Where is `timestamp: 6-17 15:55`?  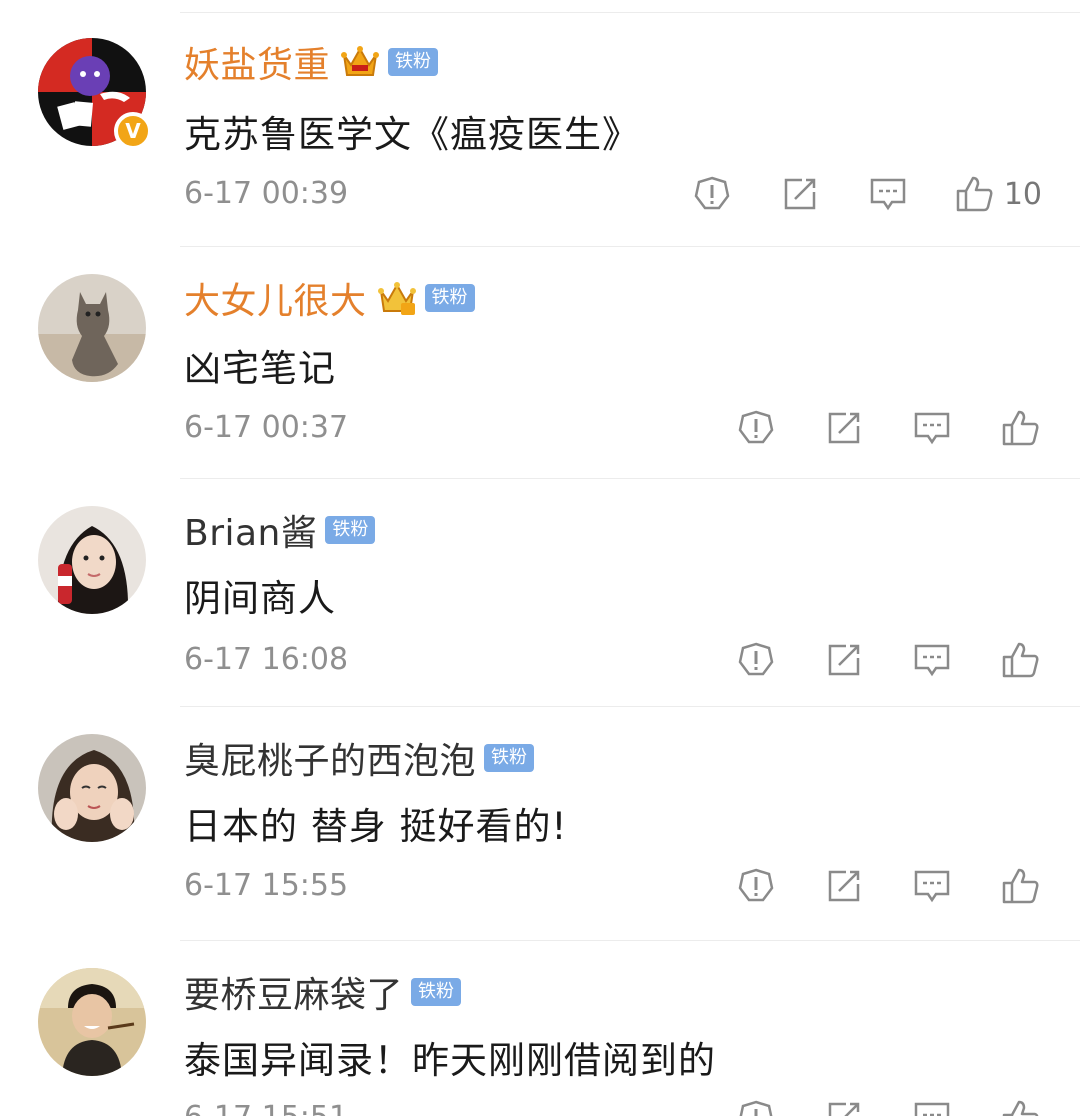
timestamp: 6-17 15:55 is located at coordinates (266, 885).